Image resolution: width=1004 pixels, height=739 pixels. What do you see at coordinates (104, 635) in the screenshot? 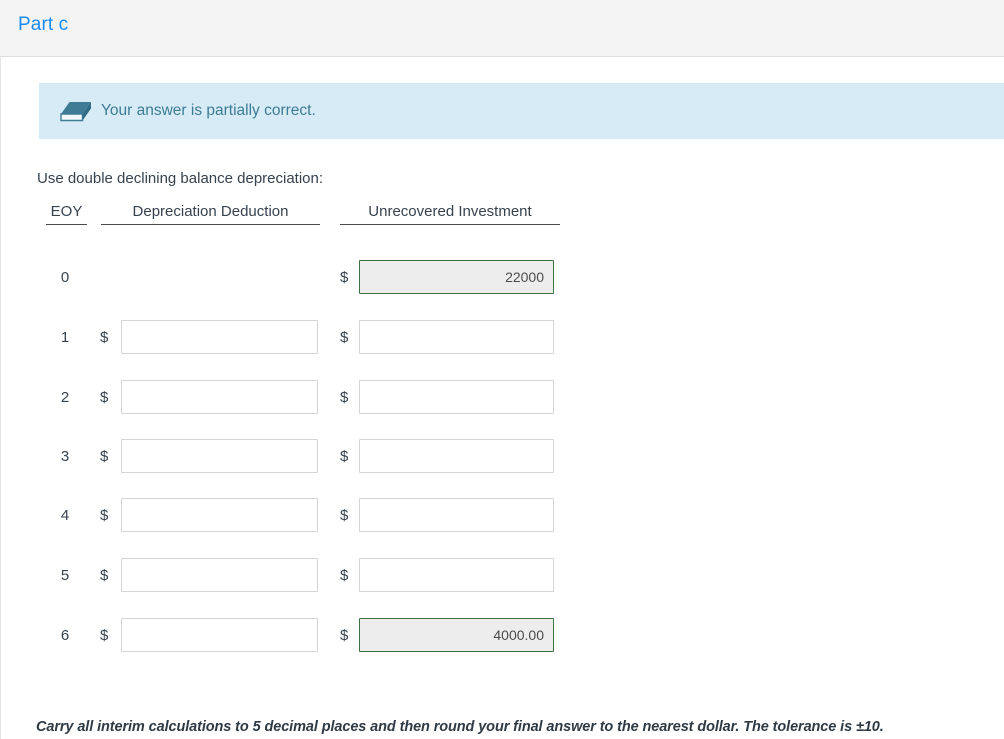
I see `currency-symbol-depreciation-6: $` at bounding box center [104, 635].